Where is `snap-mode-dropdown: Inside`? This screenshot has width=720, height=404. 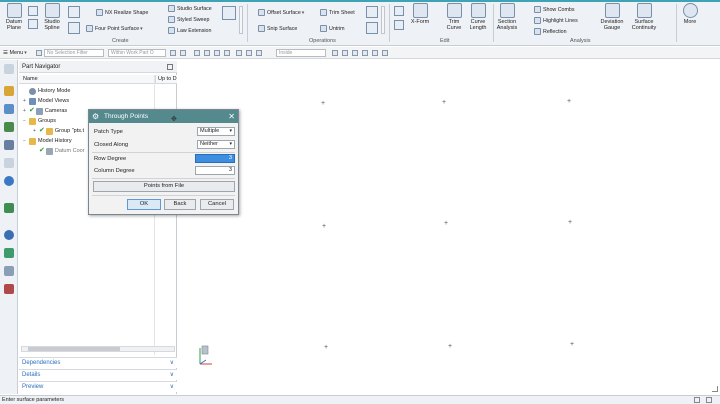 snap-mode-dropdown: Inside is located at coordinates (301, 53).